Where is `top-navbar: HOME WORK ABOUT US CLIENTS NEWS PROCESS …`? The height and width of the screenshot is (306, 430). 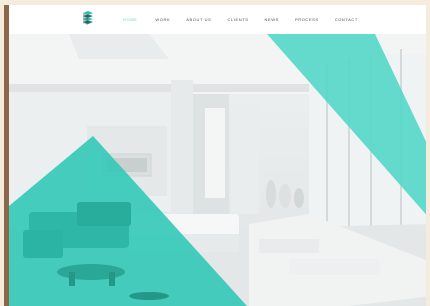 top-navbar: HOME WORK ABOUT US CLIENTS NEWS PROCESS … is located at coordinates (217, 19).